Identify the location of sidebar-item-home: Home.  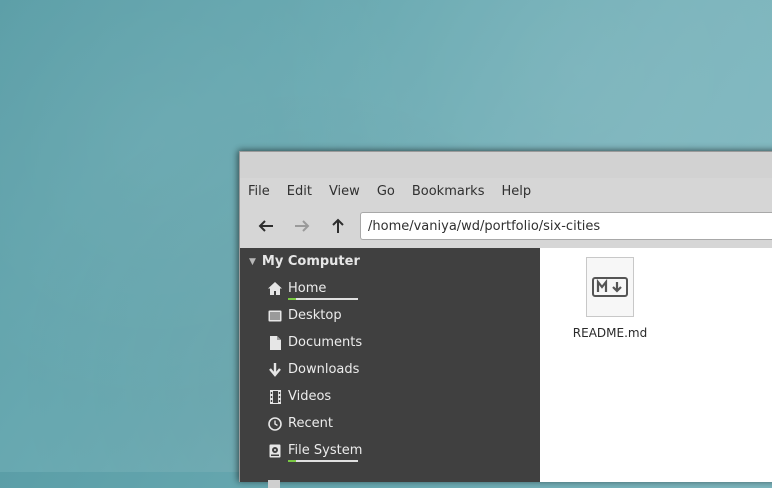
(390, 288).